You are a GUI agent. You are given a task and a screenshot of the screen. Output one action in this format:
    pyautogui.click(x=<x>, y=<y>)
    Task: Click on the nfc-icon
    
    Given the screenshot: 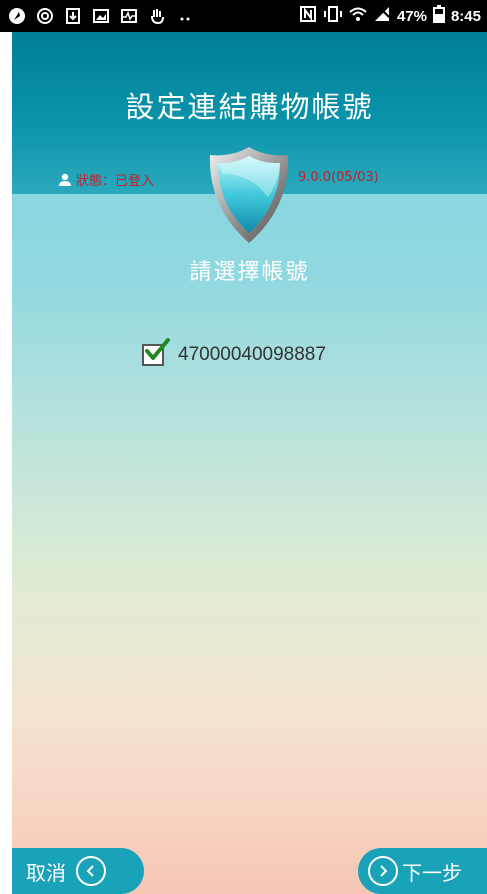 What is the action you would take?
    pyautogui.click(x=308, y=16)
    